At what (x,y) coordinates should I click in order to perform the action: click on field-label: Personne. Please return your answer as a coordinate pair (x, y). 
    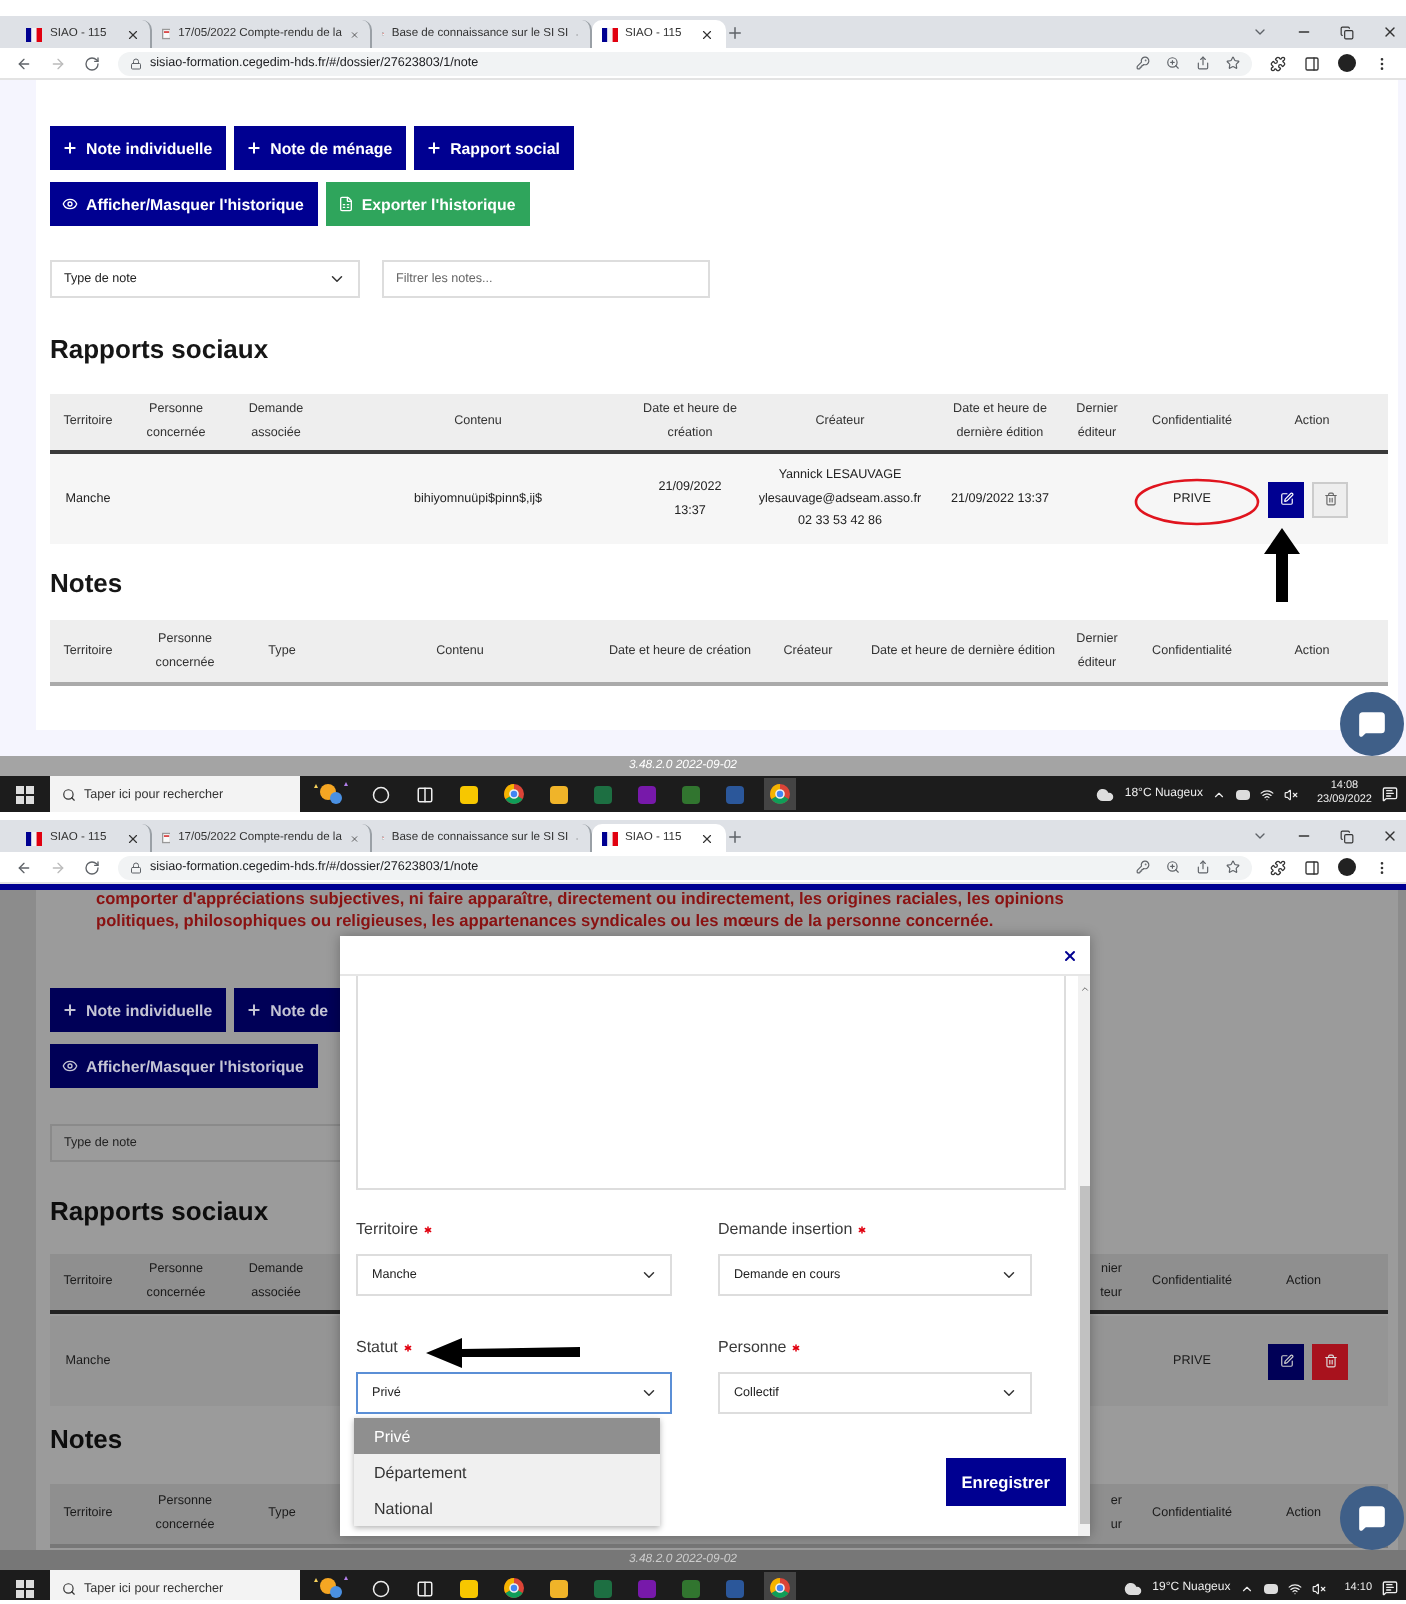
    Looking at the image, I should click on (752, 1347).